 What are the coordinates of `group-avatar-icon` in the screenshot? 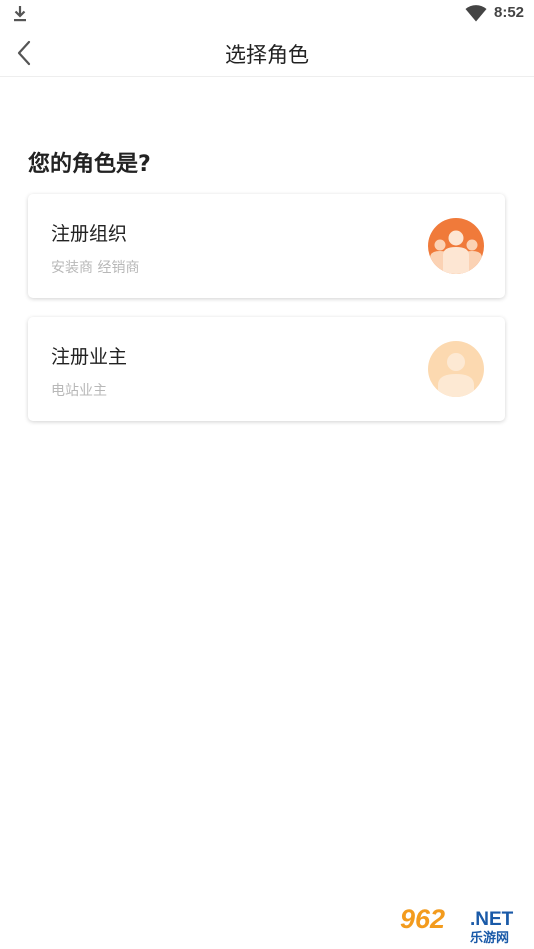 It's located at (456, 246).